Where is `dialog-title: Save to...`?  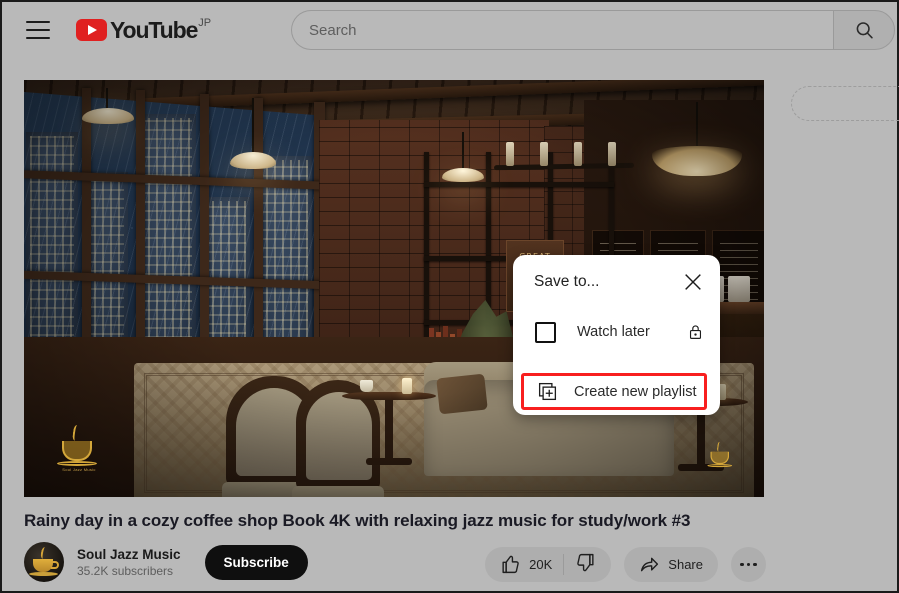
dialog-title: Save to... is located at coordinates (567, 281).